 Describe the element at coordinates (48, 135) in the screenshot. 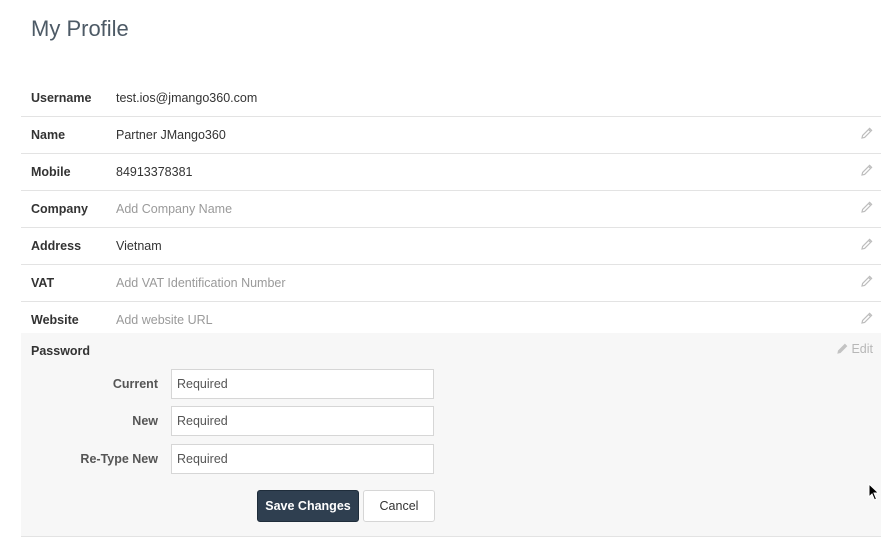

I see `name-label: Name` at that location.